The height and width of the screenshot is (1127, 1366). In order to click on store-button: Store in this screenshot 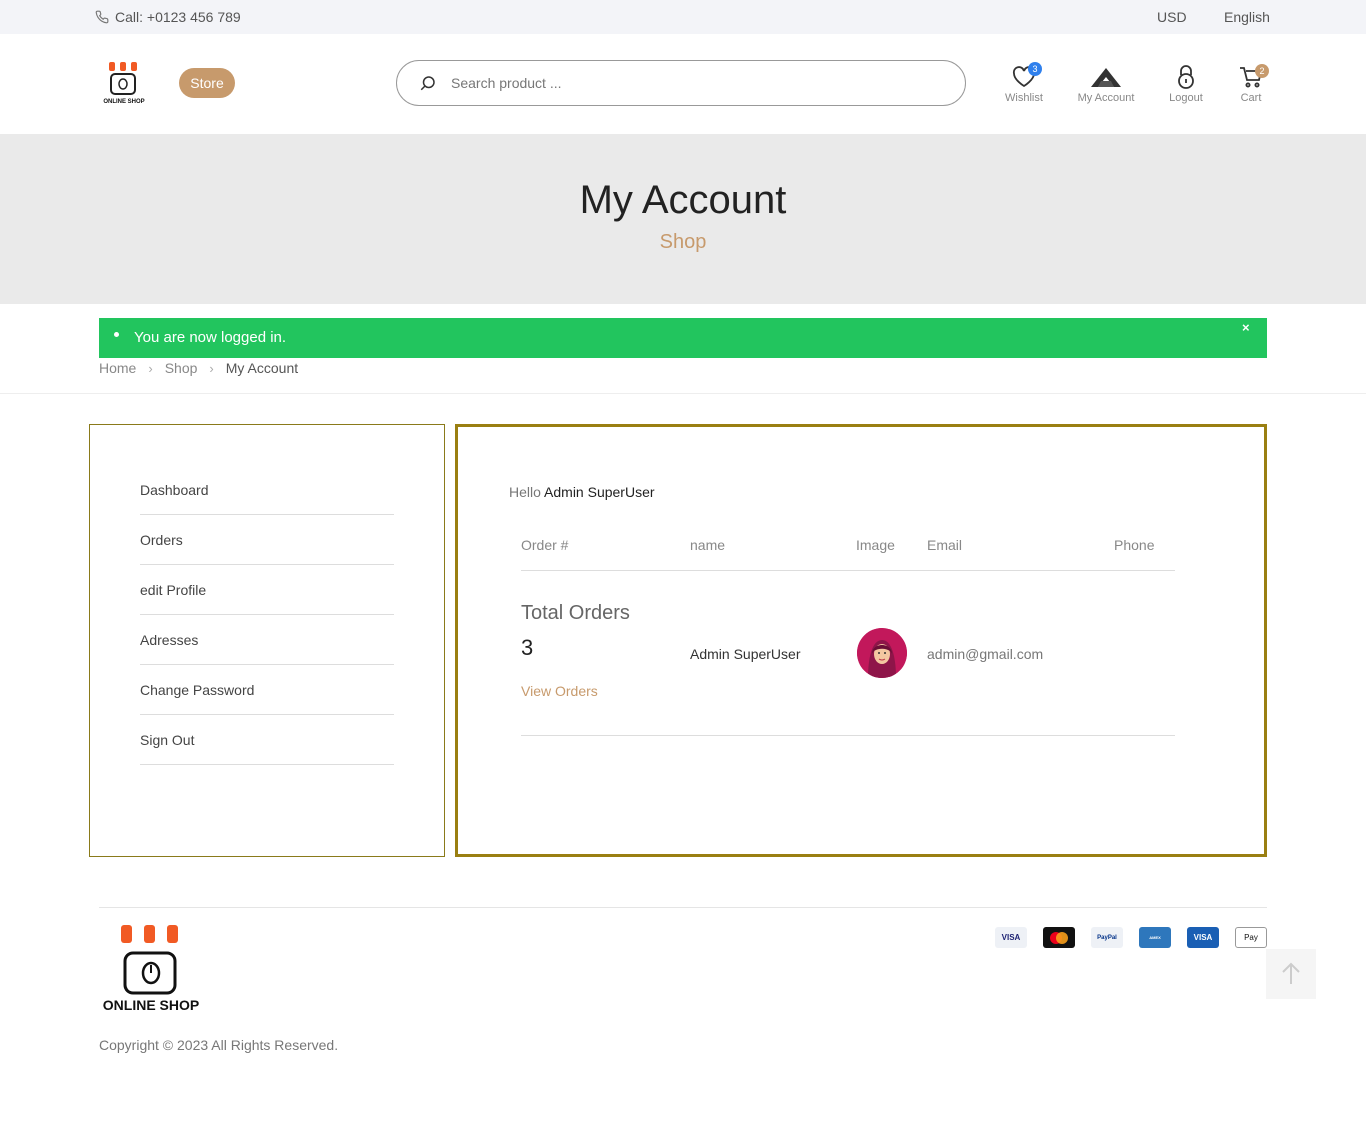, I will do `click(207, 83)`.